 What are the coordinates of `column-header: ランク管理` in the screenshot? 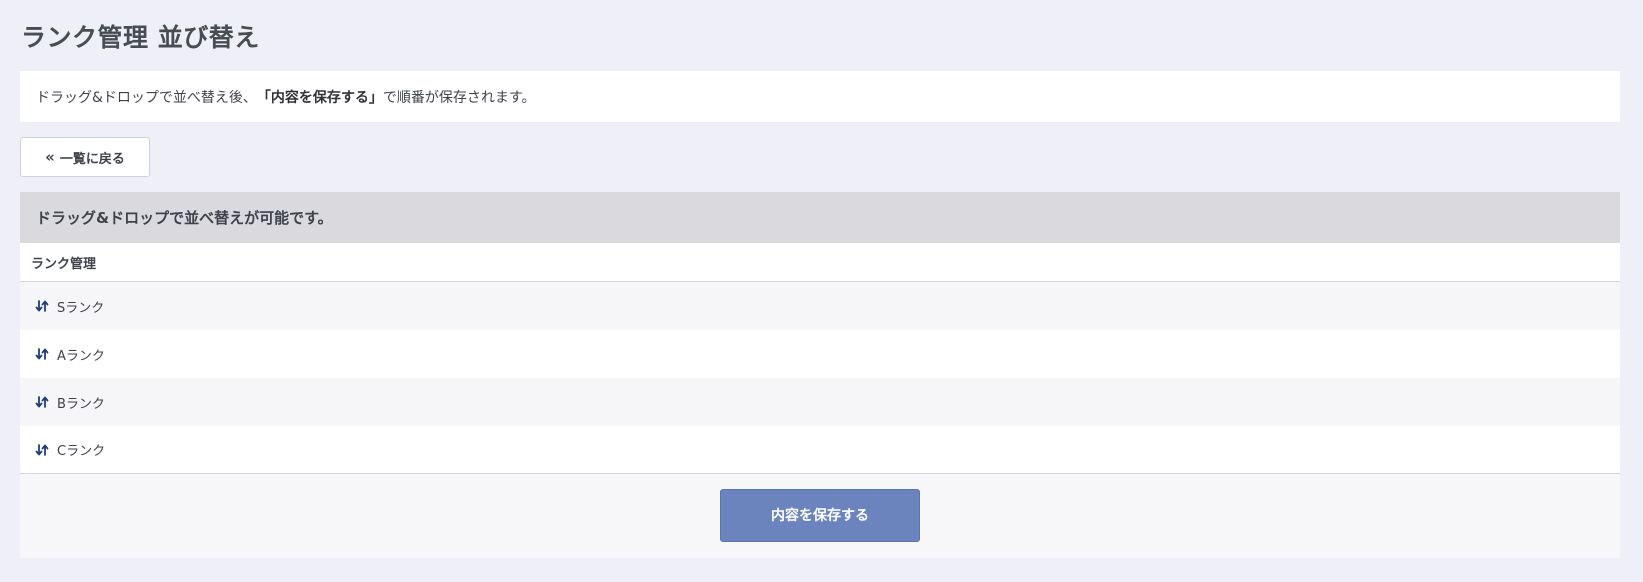 It's located at (820, 262).